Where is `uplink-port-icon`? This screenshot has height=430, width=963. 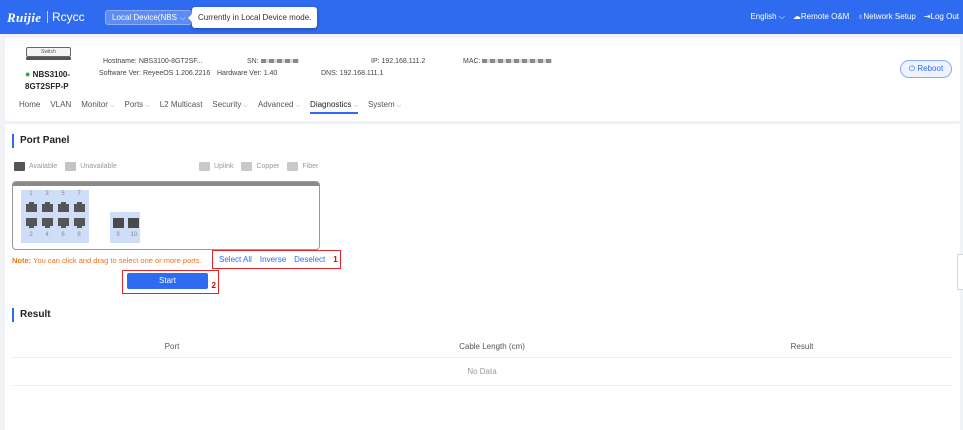
uplink-port-icon is located at coordinates (204, 166).